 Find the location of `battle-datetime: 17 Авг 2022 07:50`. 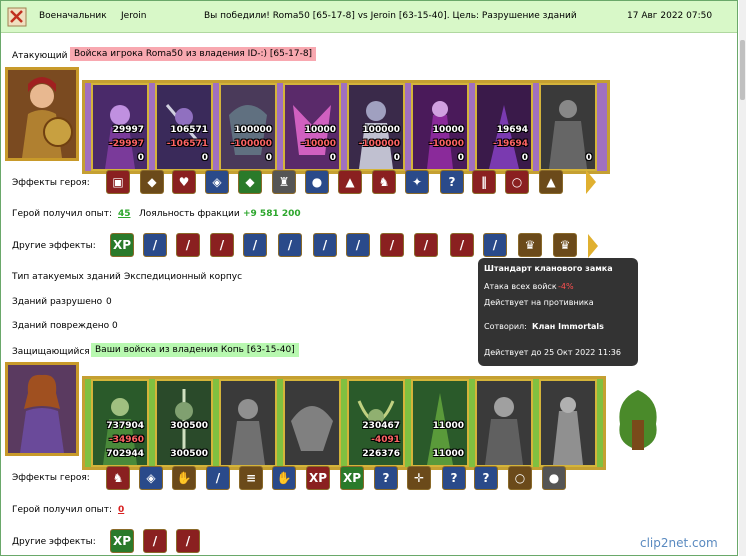

battle-datetime: 17 Авг 2022 07:50 is located at coordinates (670, 16).